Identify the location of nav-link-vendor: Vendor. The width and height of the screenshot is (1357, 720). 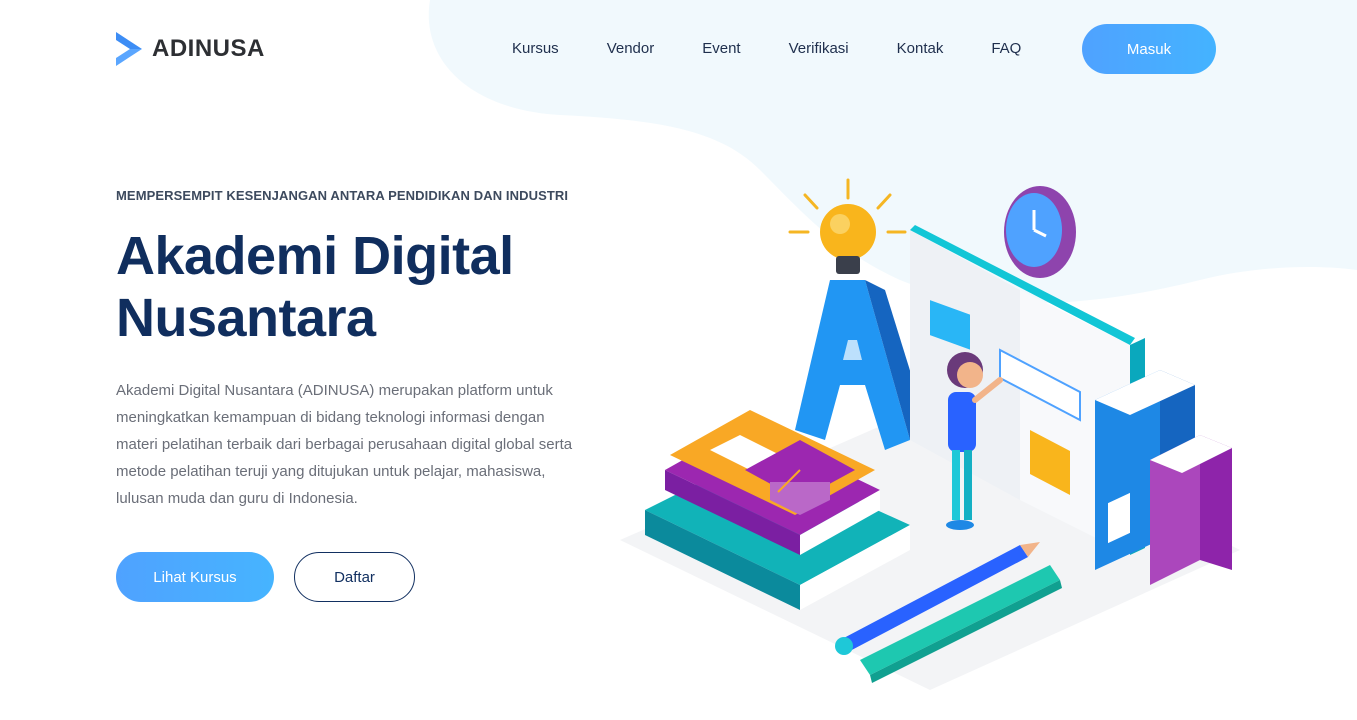
(631, 49).